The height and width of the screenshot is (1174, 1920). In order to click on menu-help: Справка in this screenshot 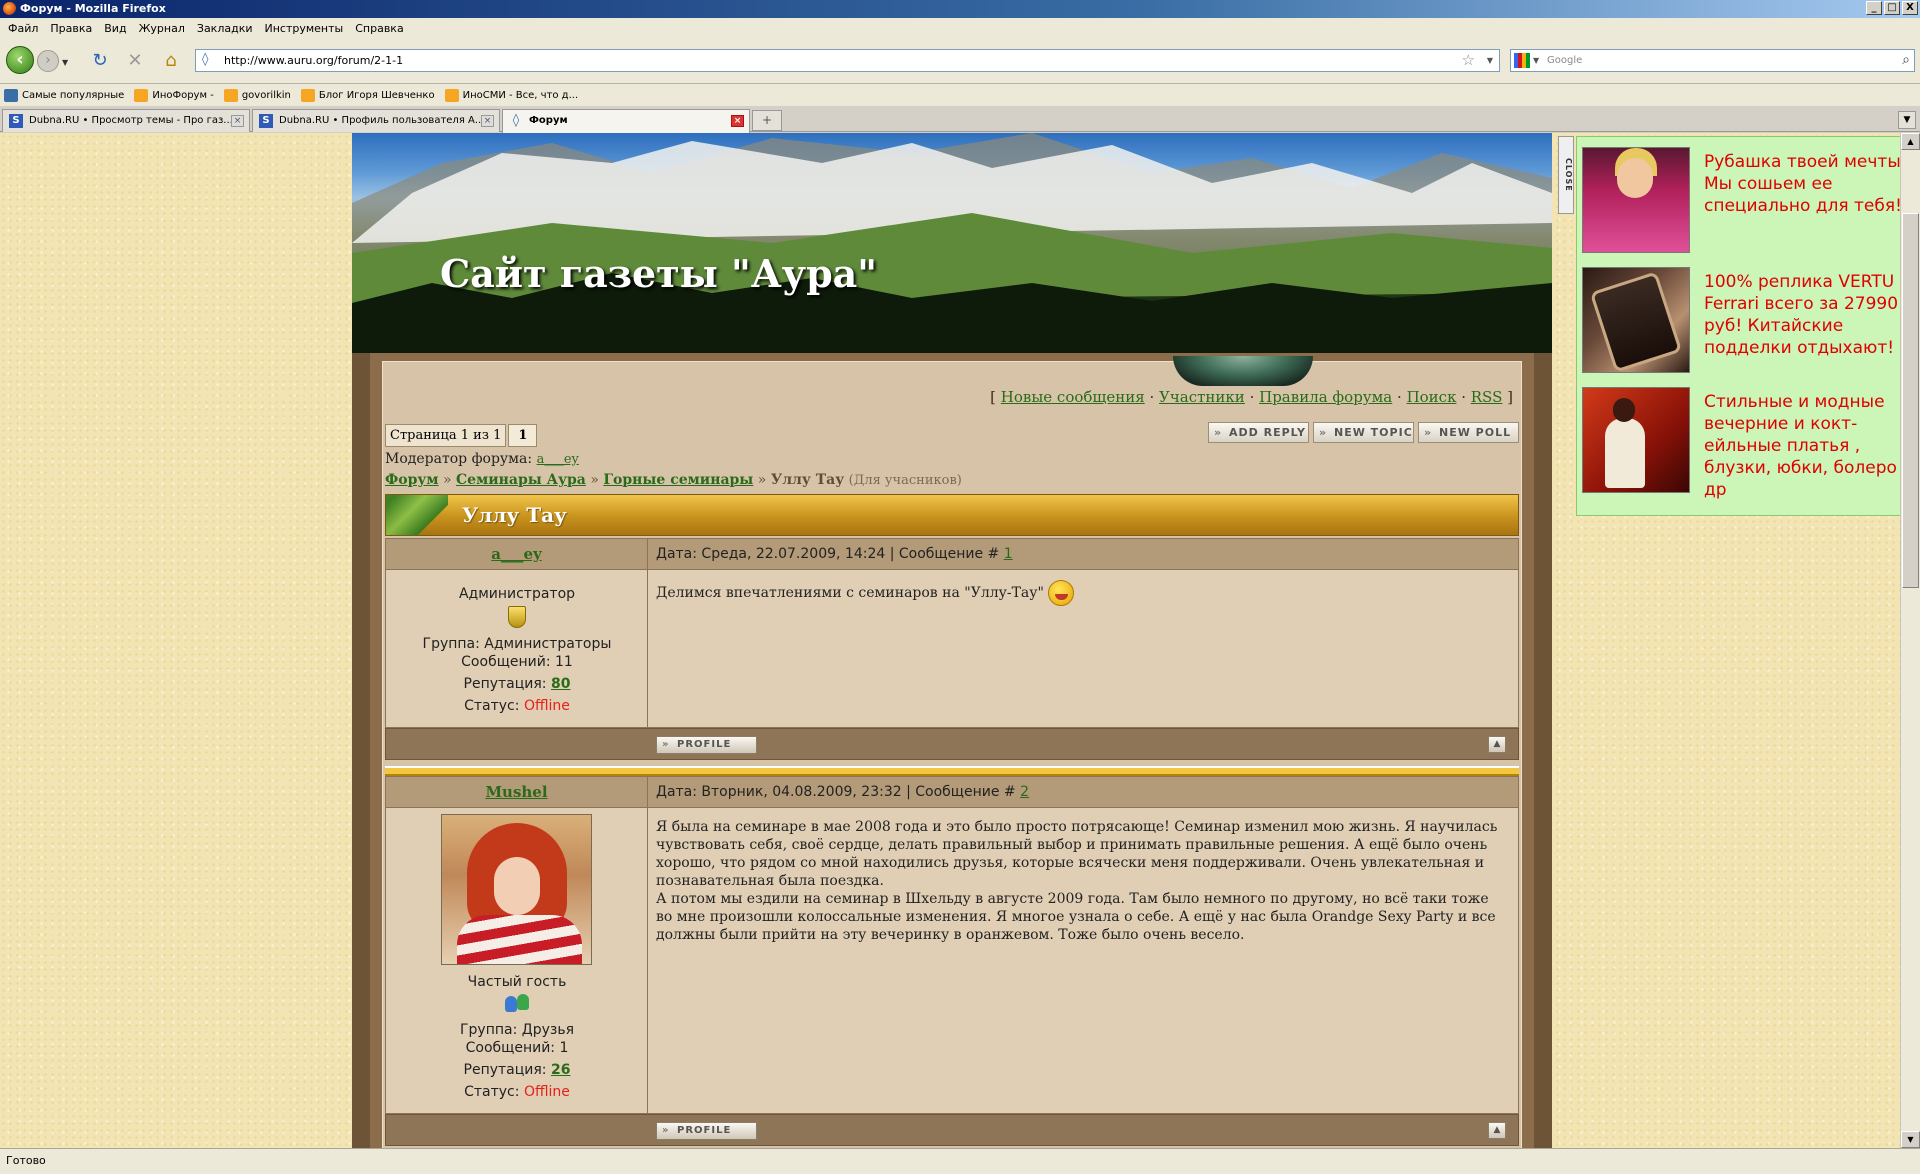, I will do `click(381, 28)`.